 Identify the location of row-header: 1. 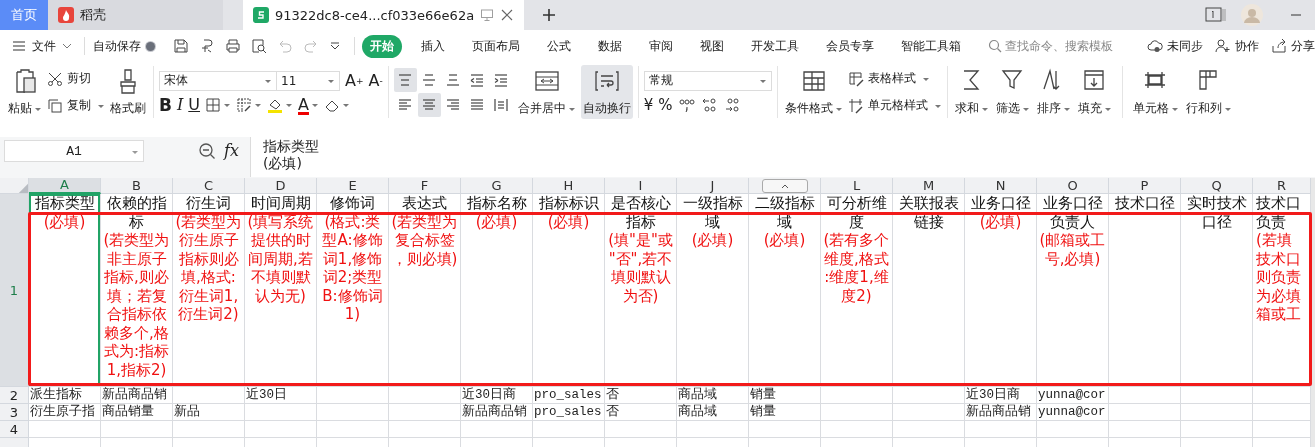
(14, 290).